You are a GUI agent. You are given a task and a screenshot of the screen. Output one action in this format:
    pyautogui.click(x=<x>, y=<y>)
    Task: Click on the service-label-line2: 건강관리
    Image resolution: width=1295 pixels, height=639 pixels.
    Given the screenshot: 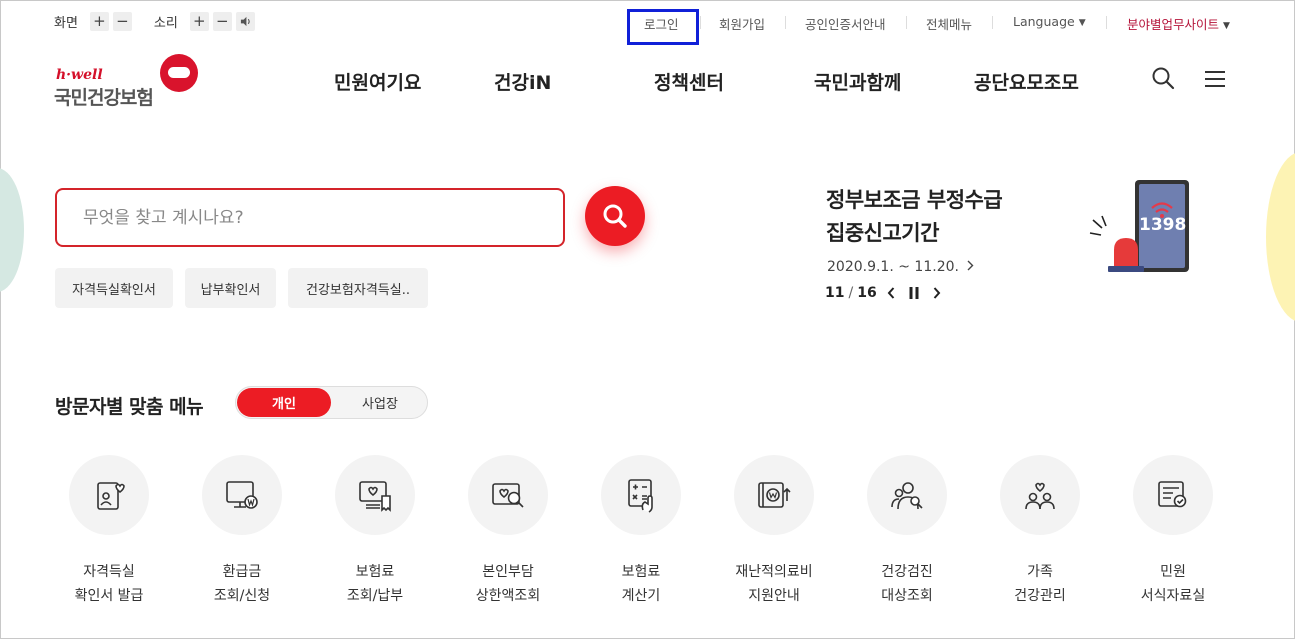 What is the action you would take?
    pyautogui.click(x=1040, y=596)
    